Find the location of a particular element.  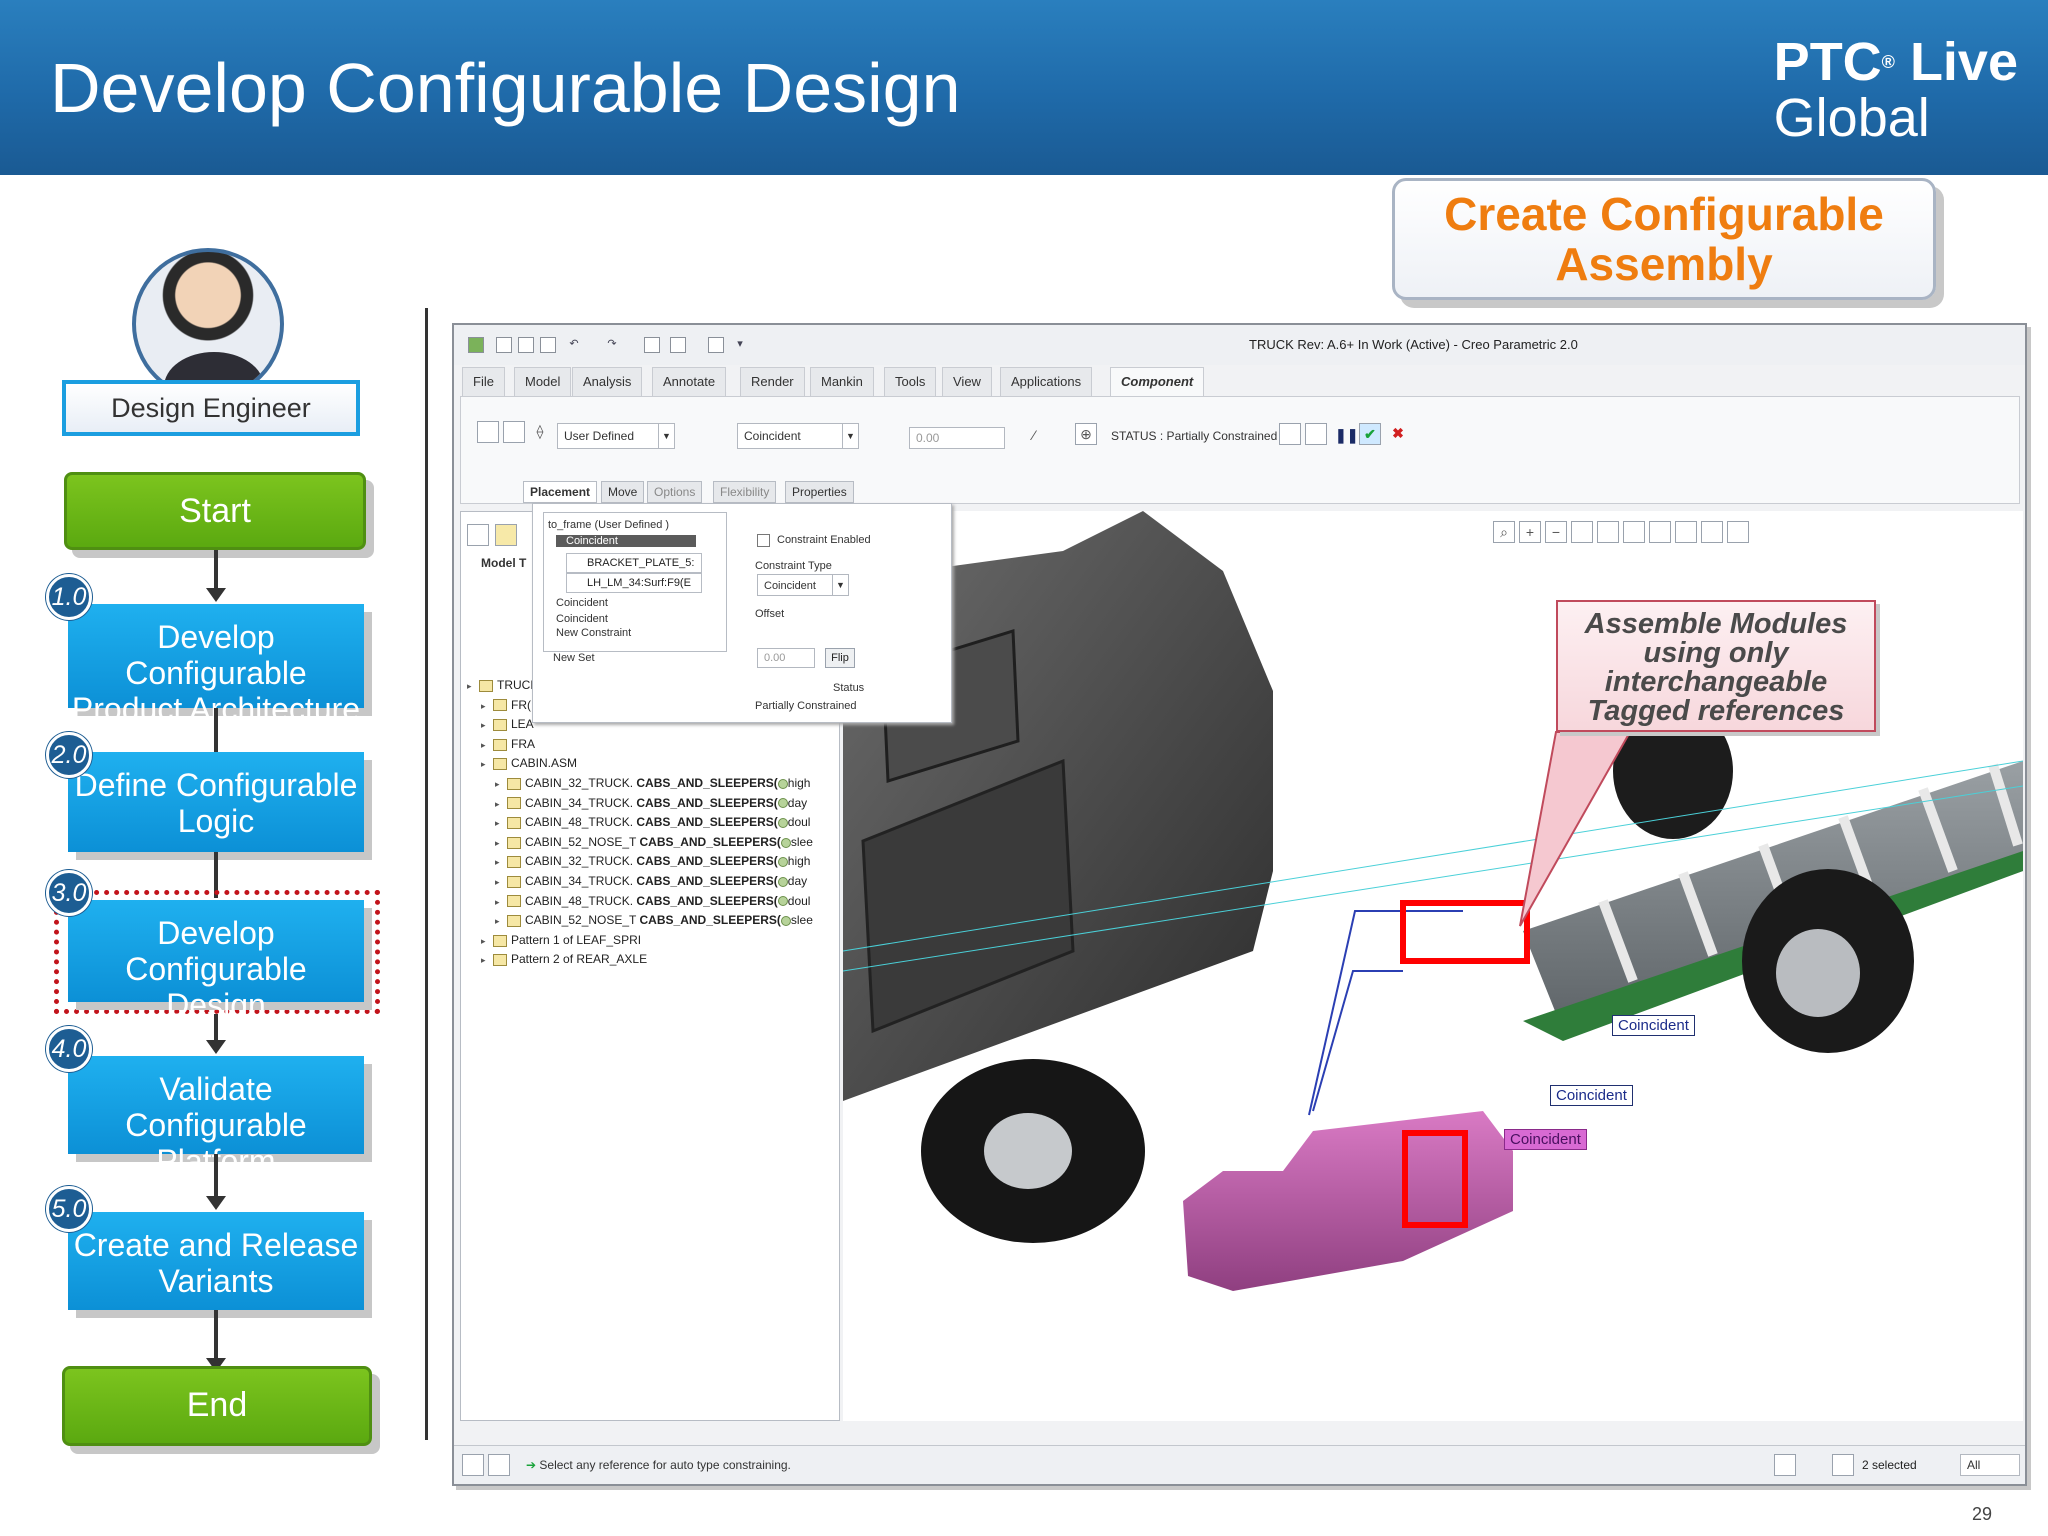

tab-annotate: Annotate is located at coordinates (689, 382).